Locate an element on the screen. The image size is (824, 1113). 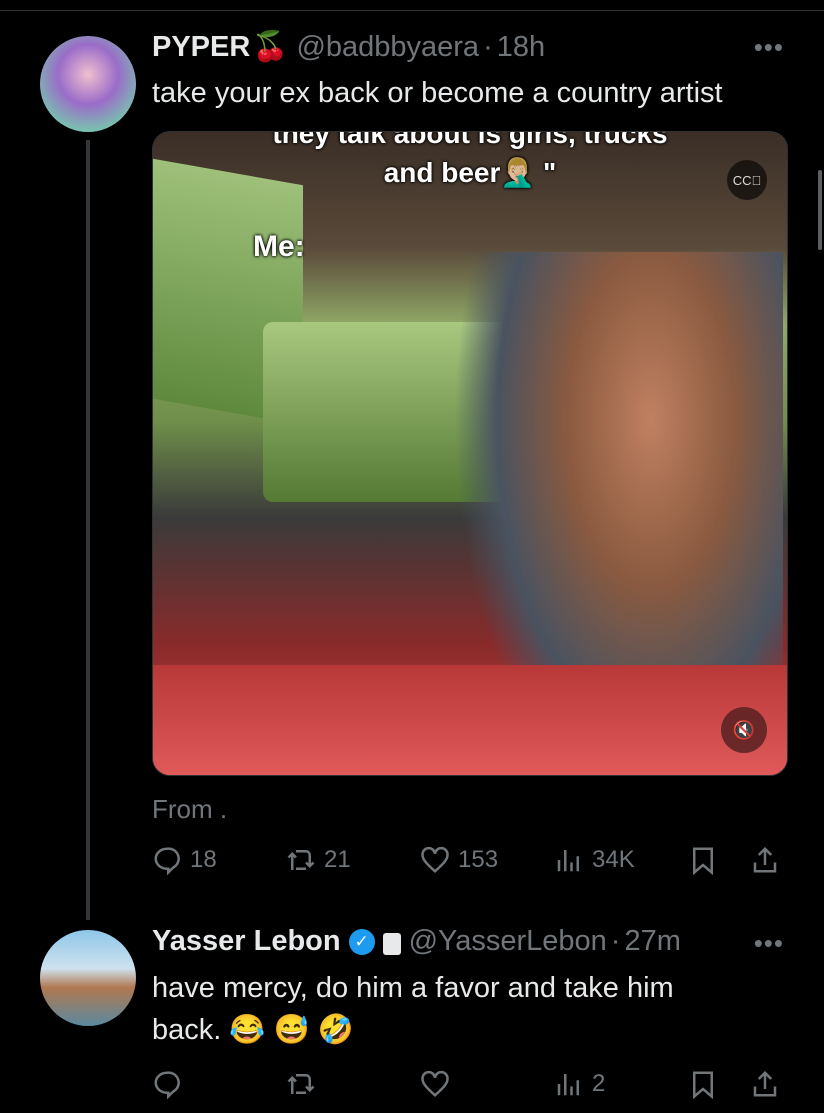
like-button: 153 is located at coordinates (459, 860).